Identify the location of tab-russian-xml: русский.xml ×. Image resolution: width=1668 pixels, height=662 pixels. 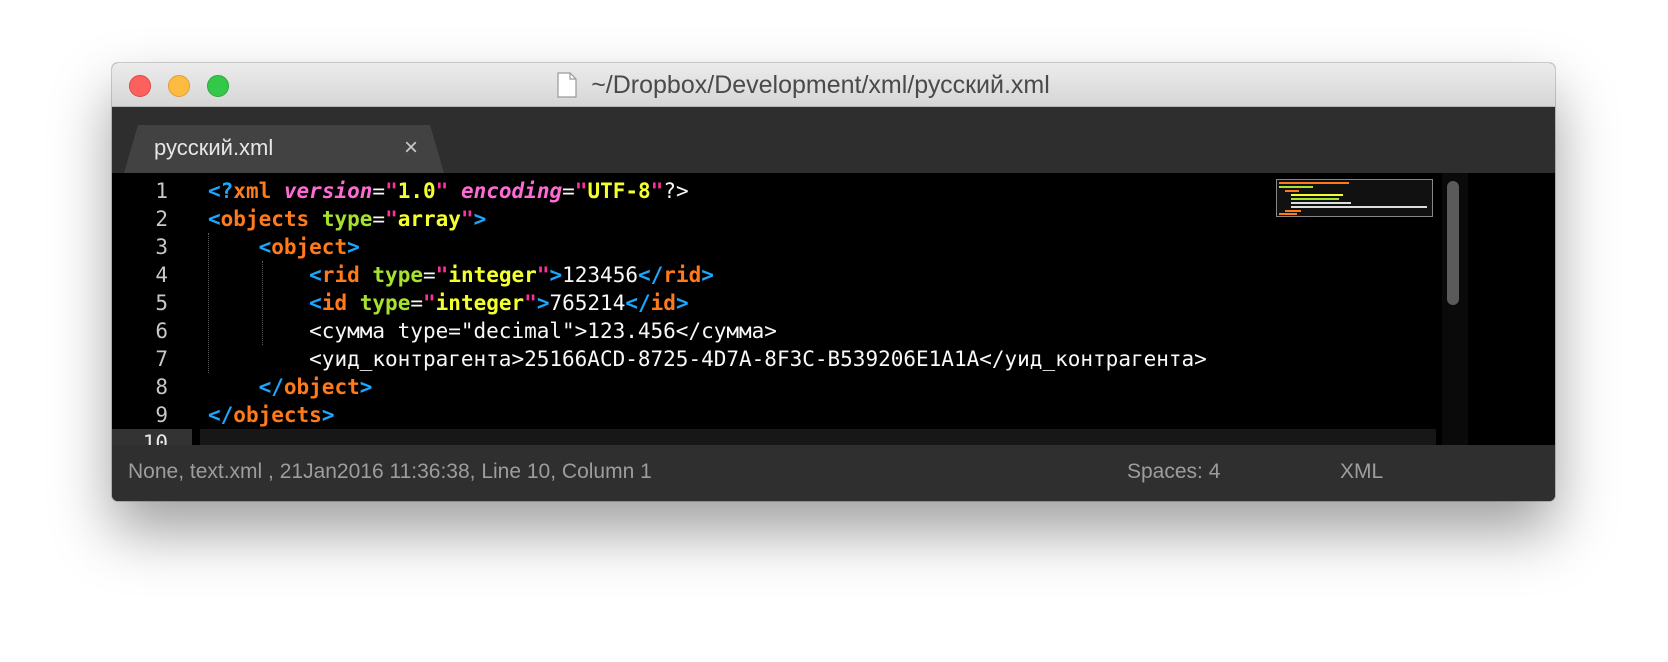
(284, 149).